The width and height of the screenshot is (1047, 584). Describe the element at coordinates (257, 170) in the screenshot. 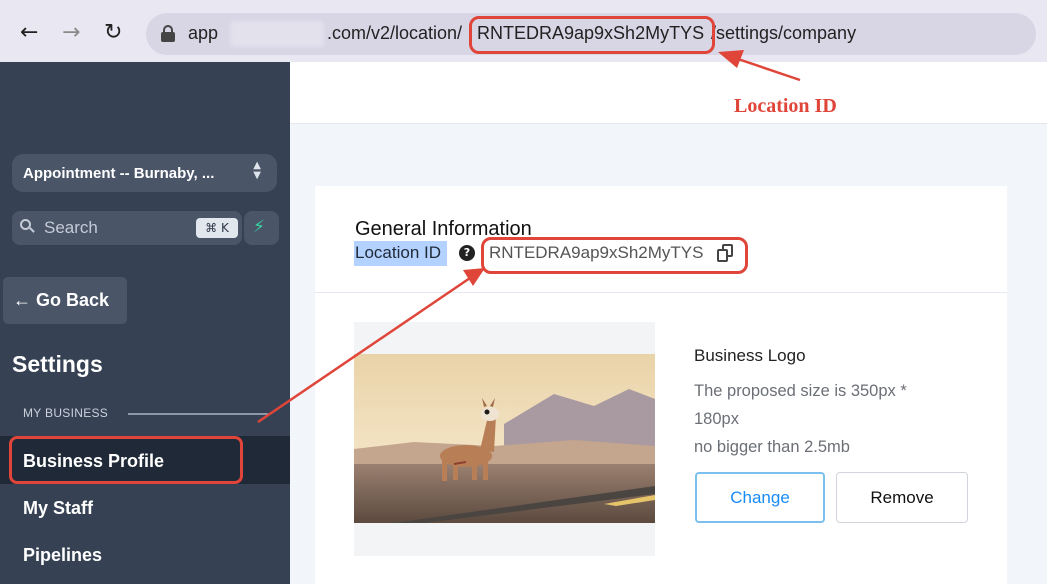

I see `chevron-up-down-icon: ▲ ▼` at that location.